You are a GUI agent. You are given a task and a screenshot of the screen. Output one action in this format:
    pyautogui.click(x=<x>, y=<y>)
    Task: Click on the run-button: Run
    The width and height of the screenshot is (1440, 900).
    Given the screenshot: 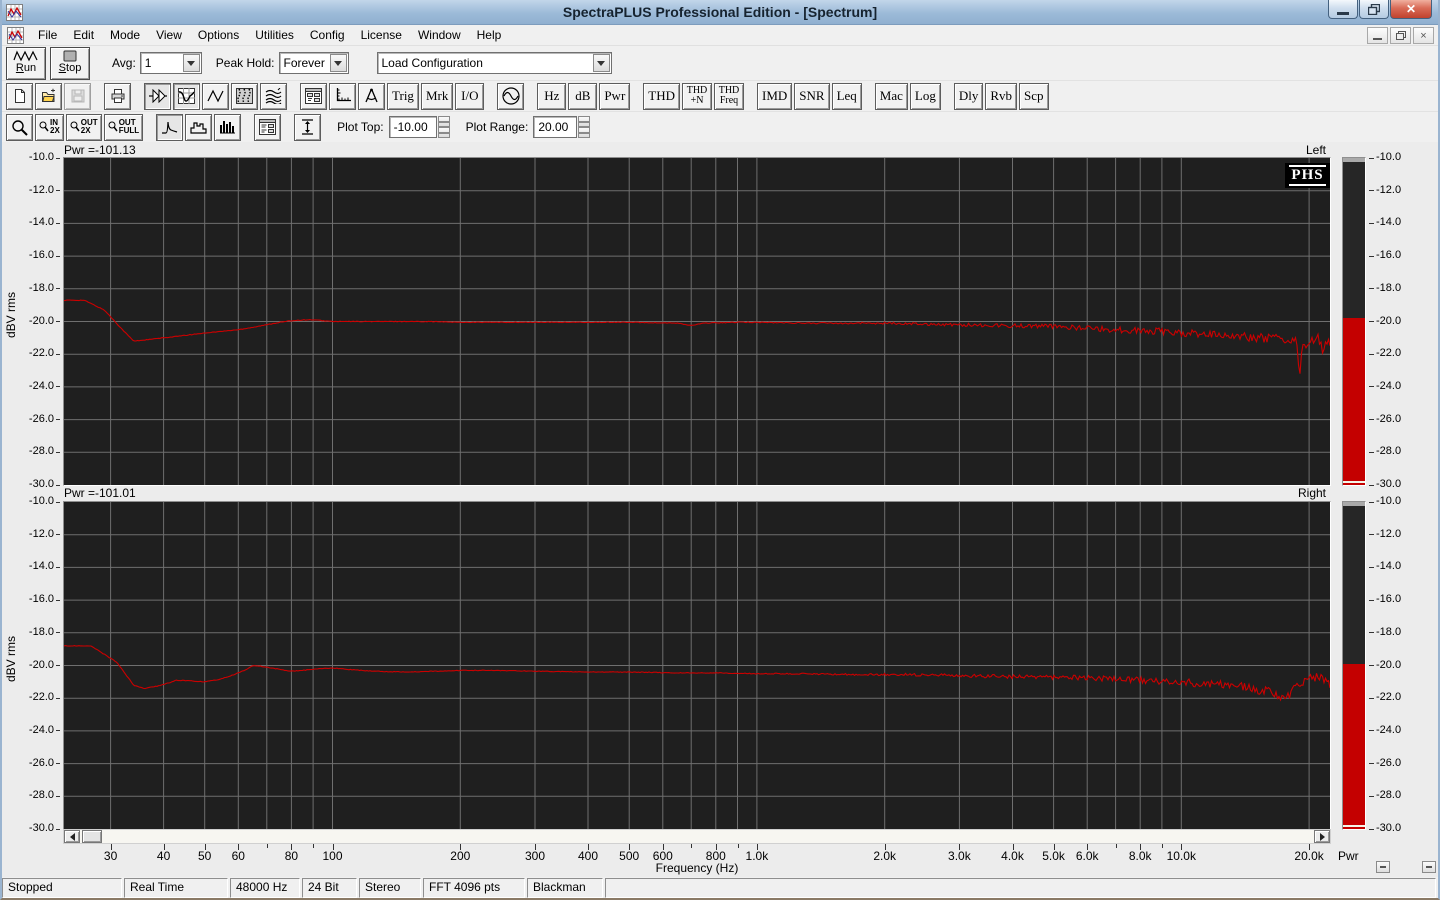 What is the action you would take?
    pyautogui.click(x=26, y=63)
    